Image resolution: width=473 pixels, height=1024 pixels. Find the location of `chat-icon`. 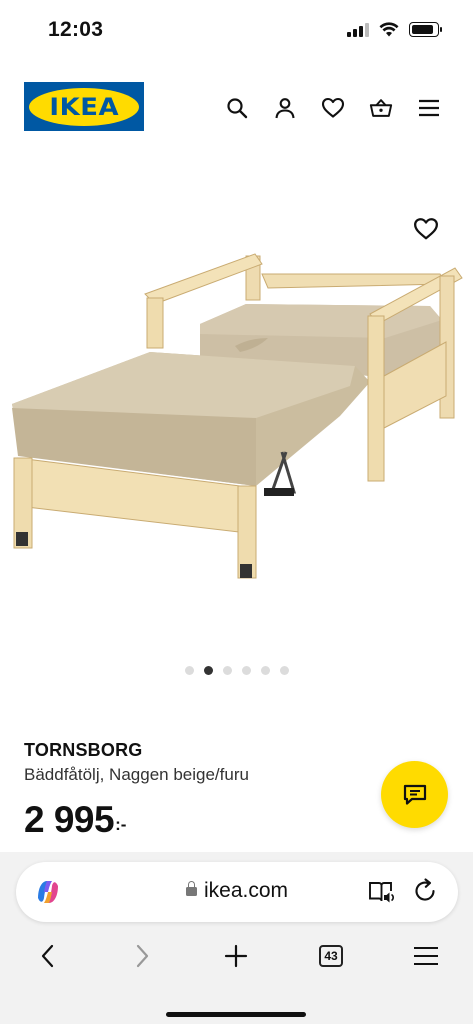

chat-icon is located at coordinates (414, 794).